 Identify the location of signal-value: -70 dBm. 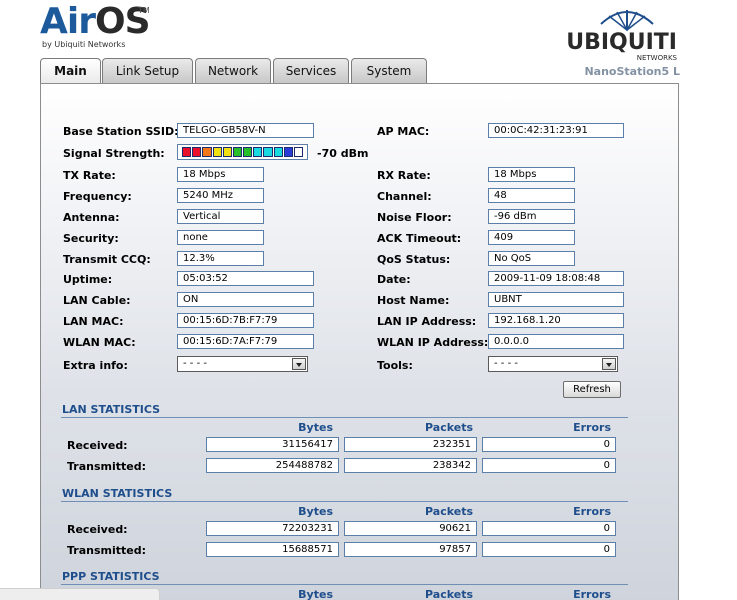
(343, 153).